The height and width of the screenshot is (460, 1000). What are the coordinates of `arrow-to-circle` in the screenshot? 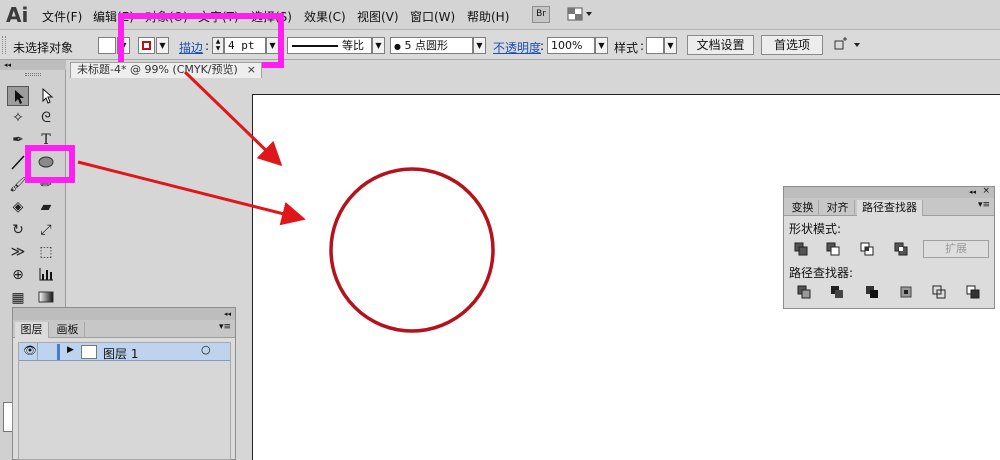 It's located at (191, 193).